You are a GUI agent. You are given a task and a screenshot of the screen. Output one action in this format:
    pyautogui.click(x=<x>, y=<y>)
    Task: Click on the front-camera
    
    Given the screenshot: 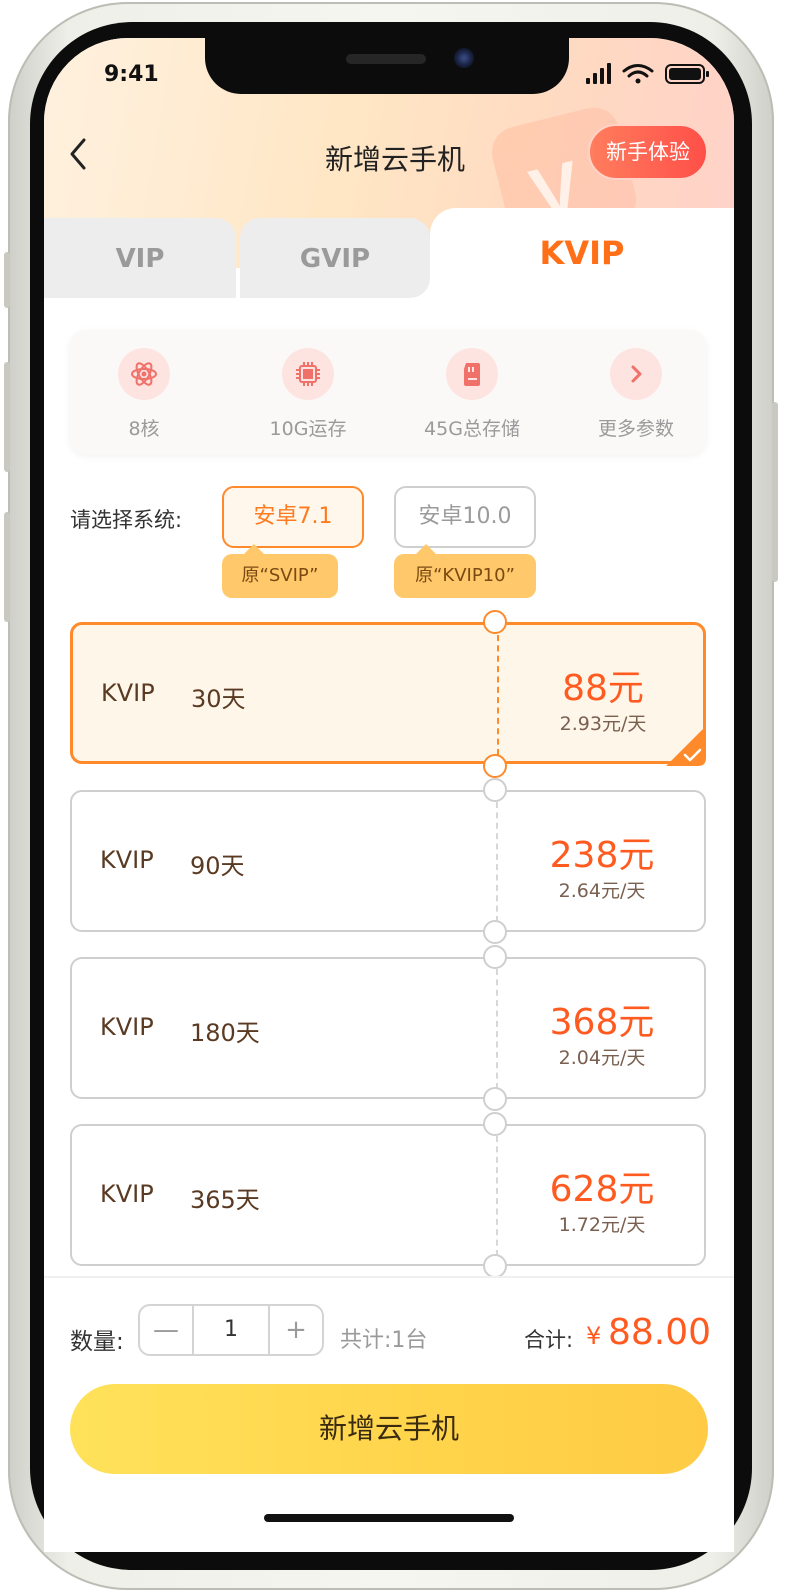 What is the action you would take?
    pyautogui.click(x=464, y=58)
    